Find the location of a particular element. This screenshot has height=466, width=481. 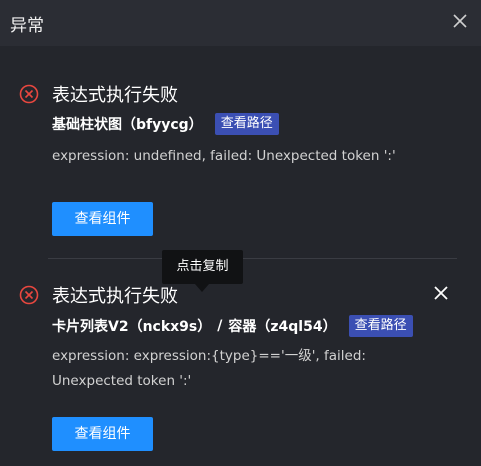

component-name: 卡片列表V2（nckx9s） is located at coordinates (132, 327).